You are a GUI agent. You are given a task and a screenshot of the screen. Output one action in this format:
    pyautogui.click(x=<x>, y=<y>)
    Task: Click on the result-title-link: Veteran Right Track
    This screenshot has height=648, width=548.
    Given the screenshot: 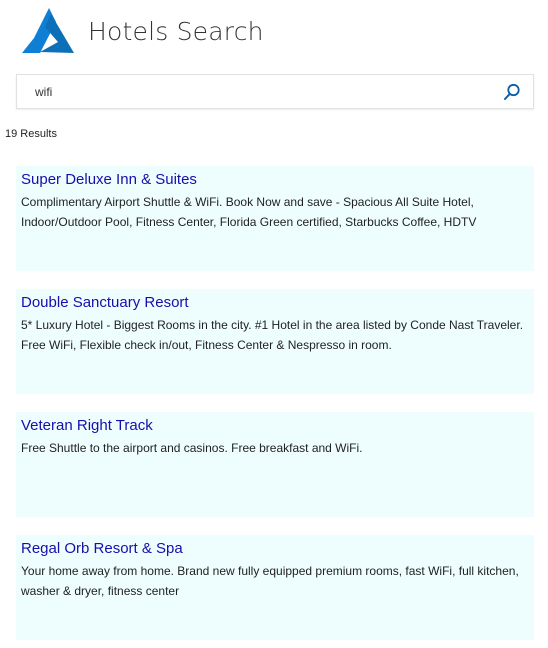 What is the action you would take?
    pyautogui.click(x=275, y=426)
    